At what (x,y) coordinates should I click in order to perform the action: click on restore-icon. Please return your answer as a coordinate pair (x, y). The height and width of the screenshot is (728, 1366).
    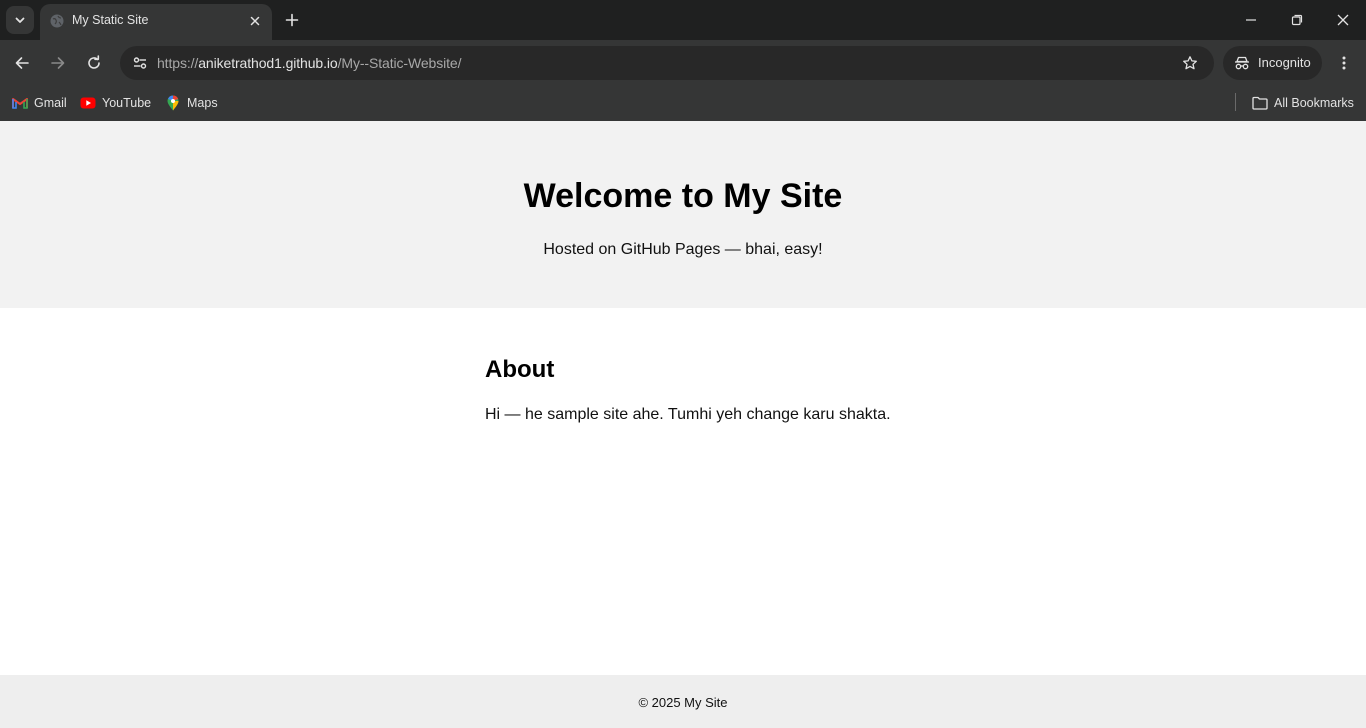
    Looking at the image, I should click on (1297, 20).